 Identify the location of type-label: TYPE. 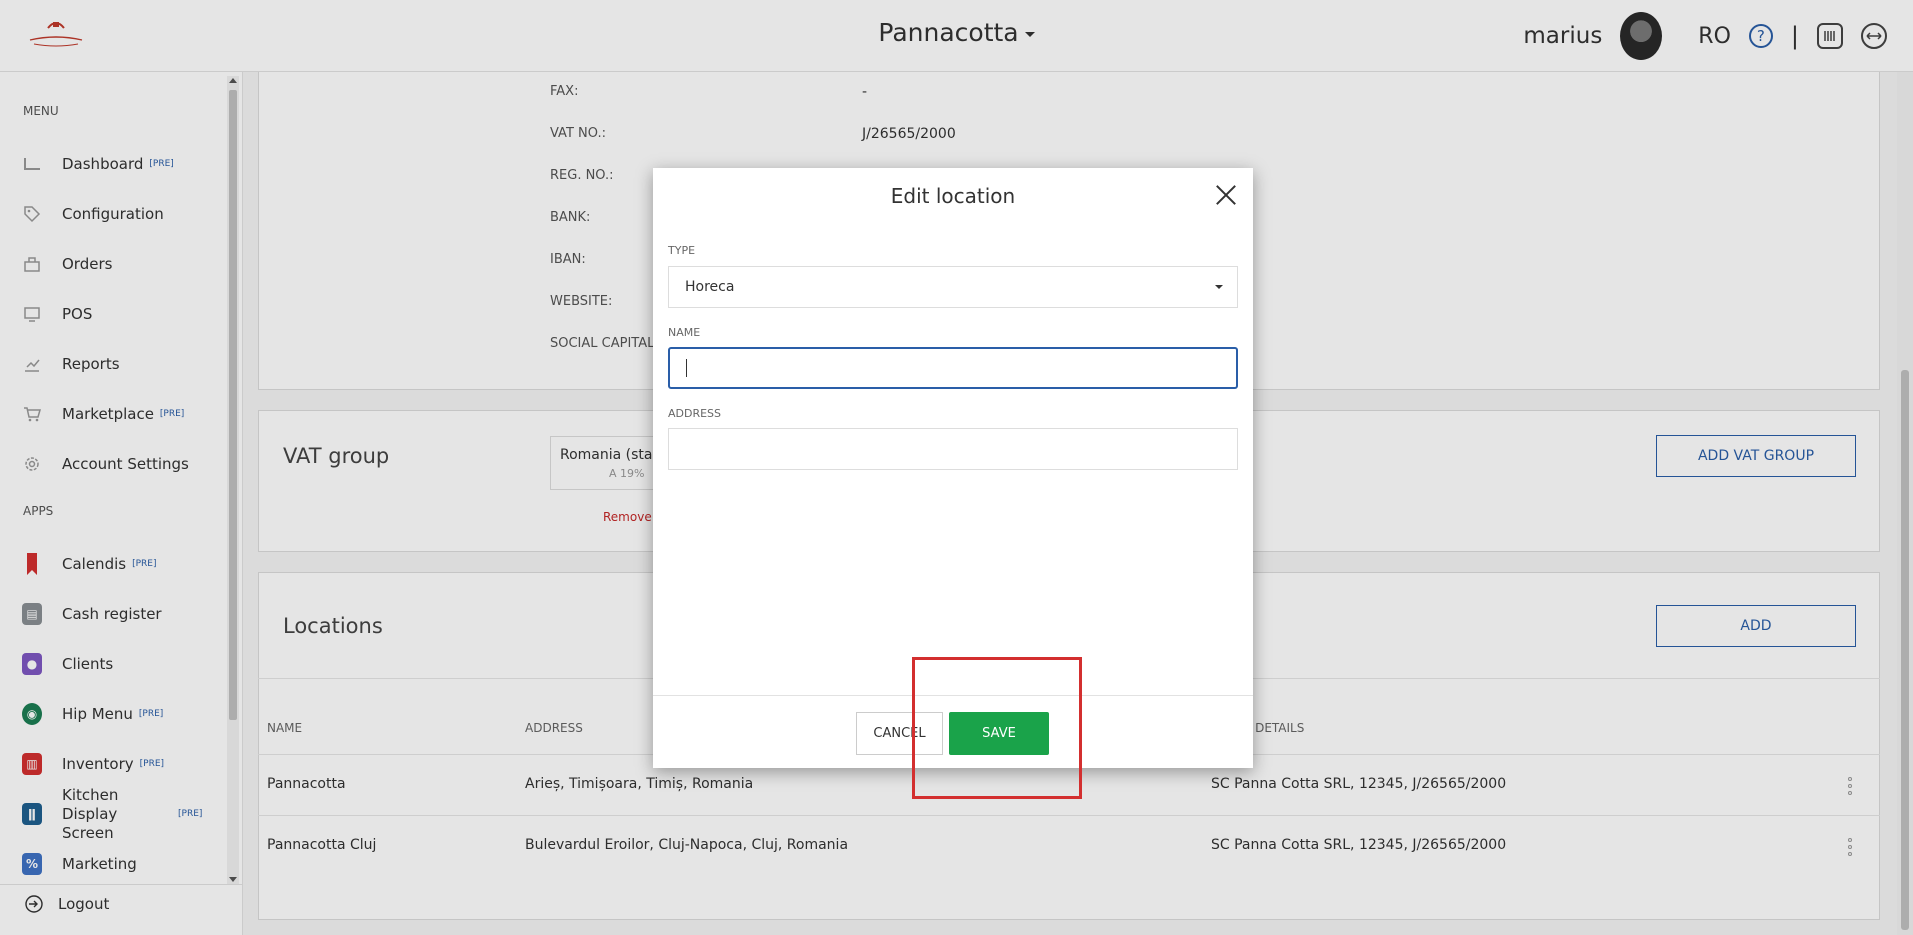
(682, 250).